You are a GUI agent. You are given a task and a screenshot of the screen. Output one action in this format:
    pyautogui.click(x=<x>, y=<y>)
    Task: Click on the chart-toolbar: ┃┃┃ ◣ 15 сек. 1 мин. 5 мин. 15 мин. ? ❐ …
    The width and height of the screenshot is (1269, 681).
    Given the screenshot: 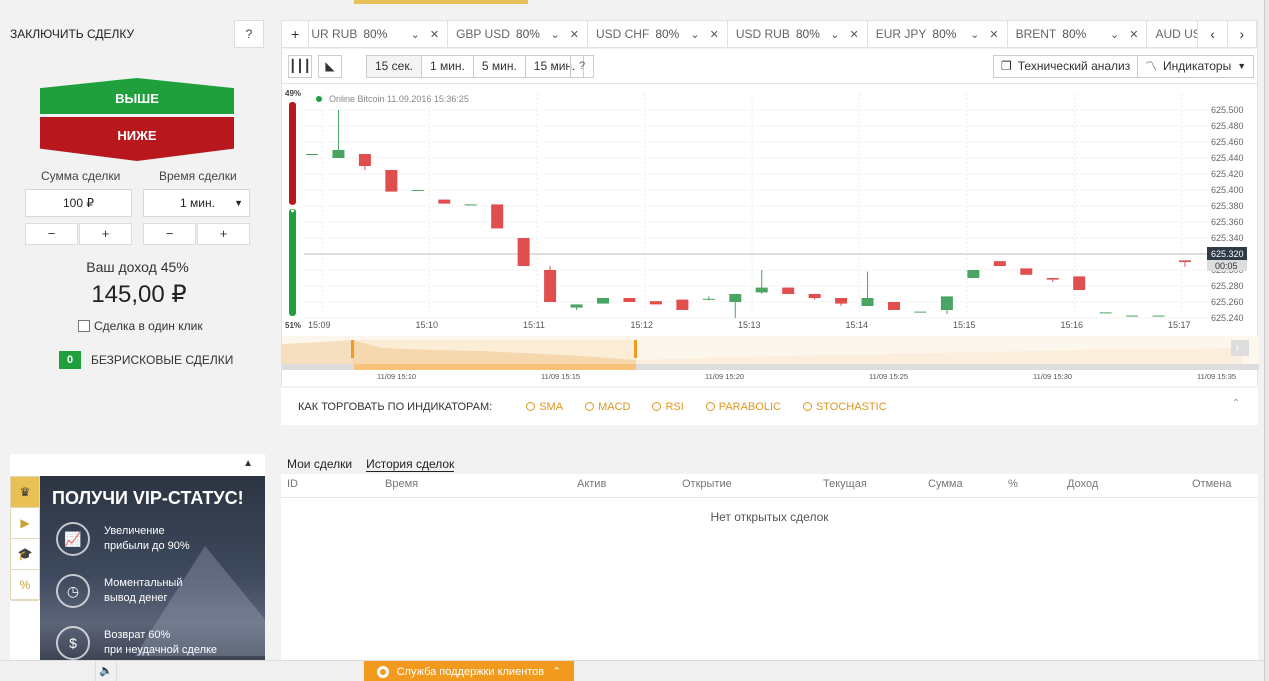 What is the action you would take?
    pyautogui.click(x=769, y=66)
    